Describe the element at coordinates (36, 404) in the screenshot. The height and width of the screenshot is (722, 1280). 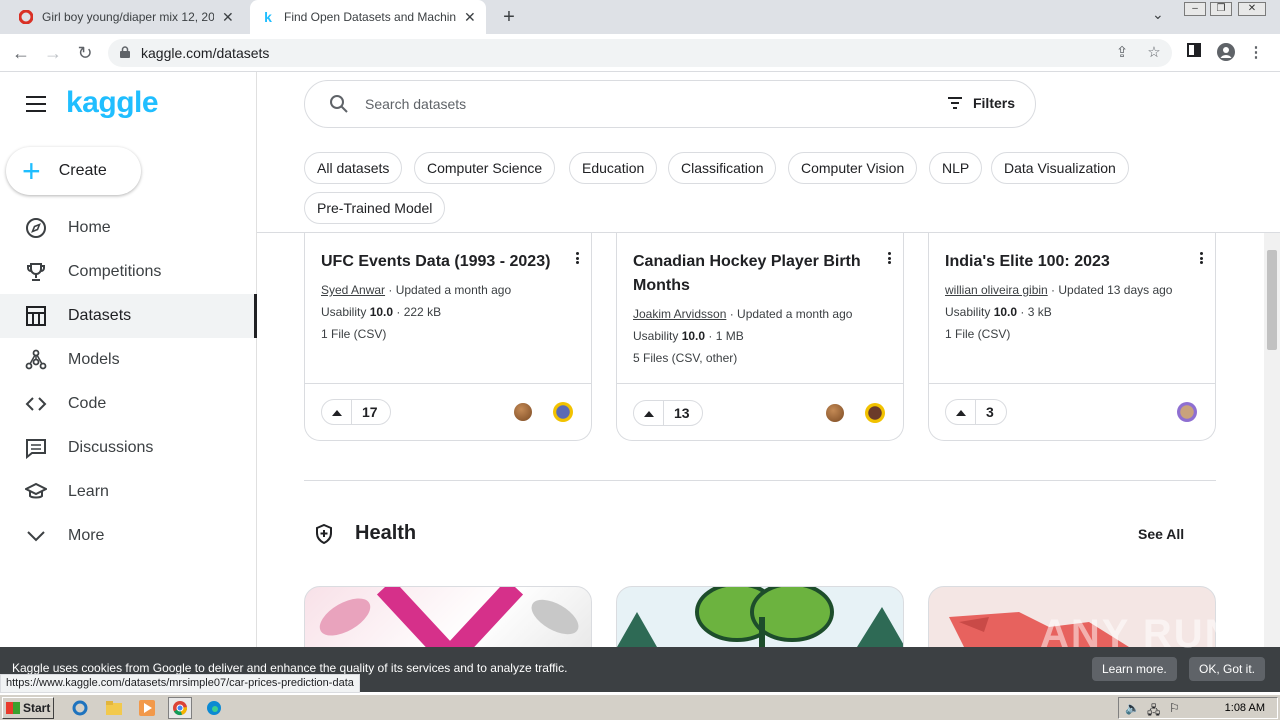
I see `code-icon` at that location.